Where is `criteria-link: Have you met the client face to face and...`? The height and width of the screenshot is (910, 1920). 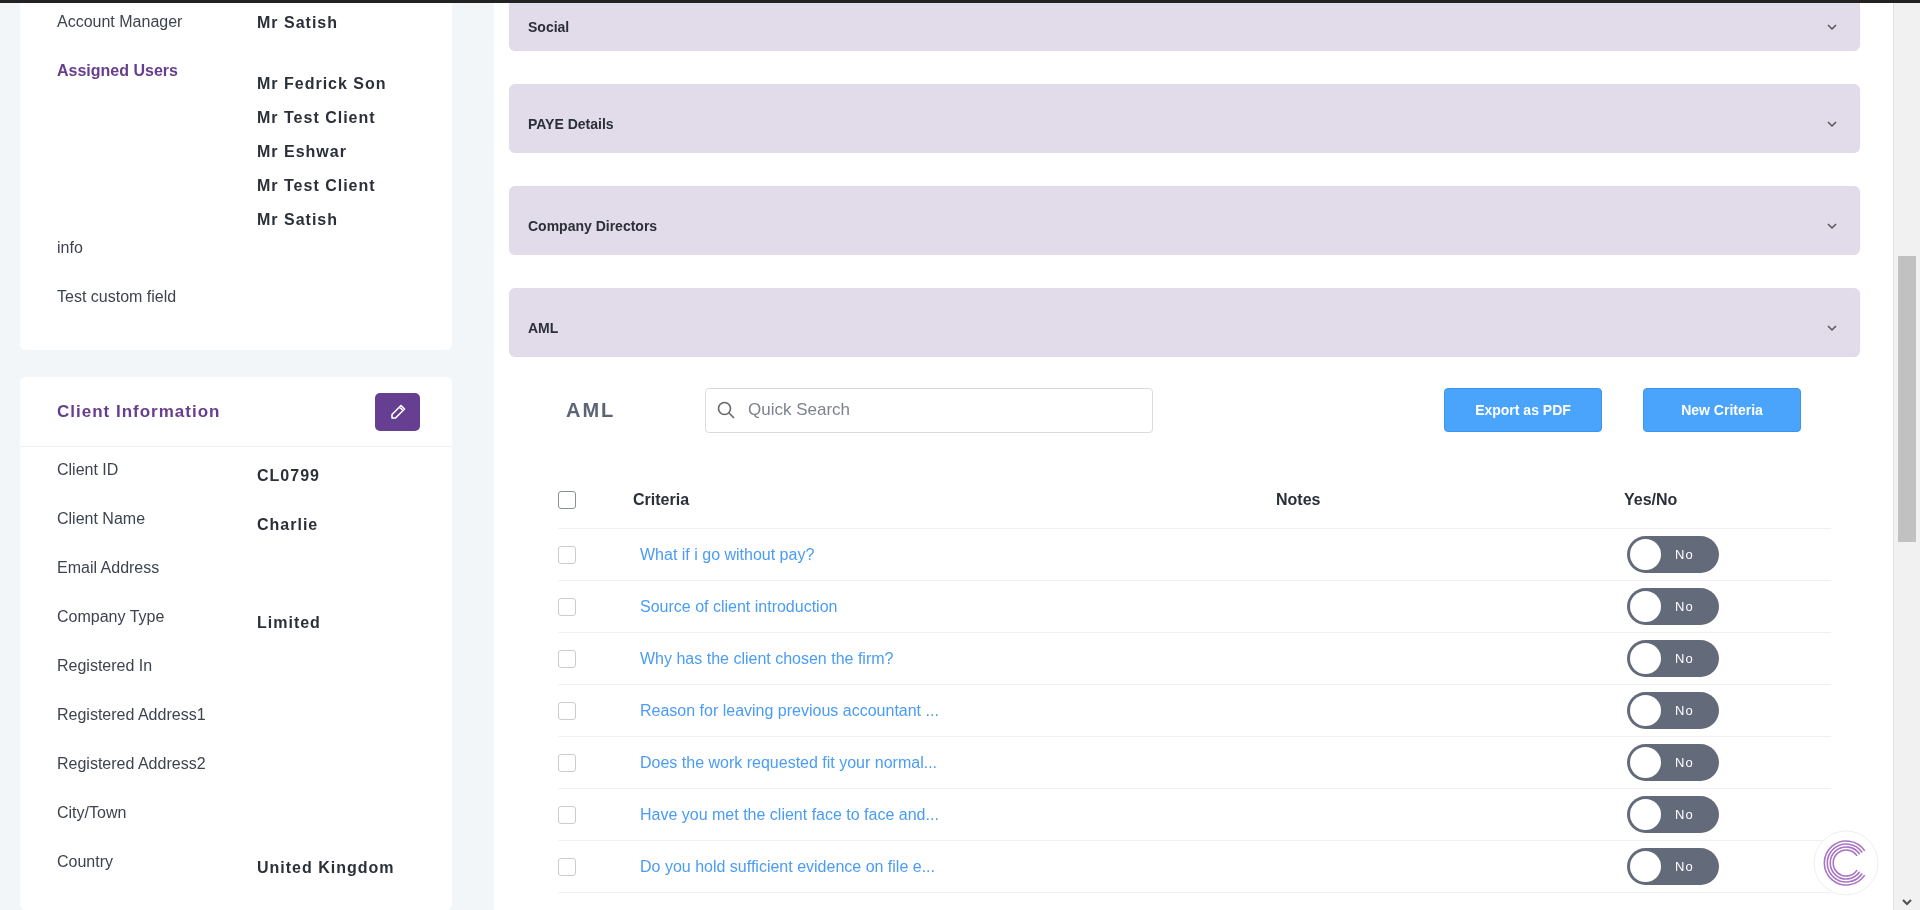
criteria-link: Have you met the client face to face and... is located at coordinates (954, 814).